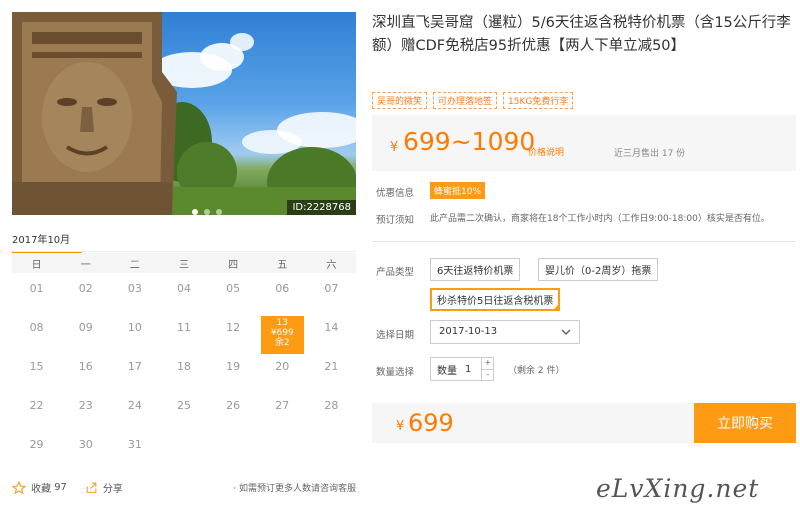 Image resolution: width=800 pixels, height=524 pixels. I want to click on price-box: ¥ 699~1090 价格说明 近三月售出 17 份, so click(584, 143).